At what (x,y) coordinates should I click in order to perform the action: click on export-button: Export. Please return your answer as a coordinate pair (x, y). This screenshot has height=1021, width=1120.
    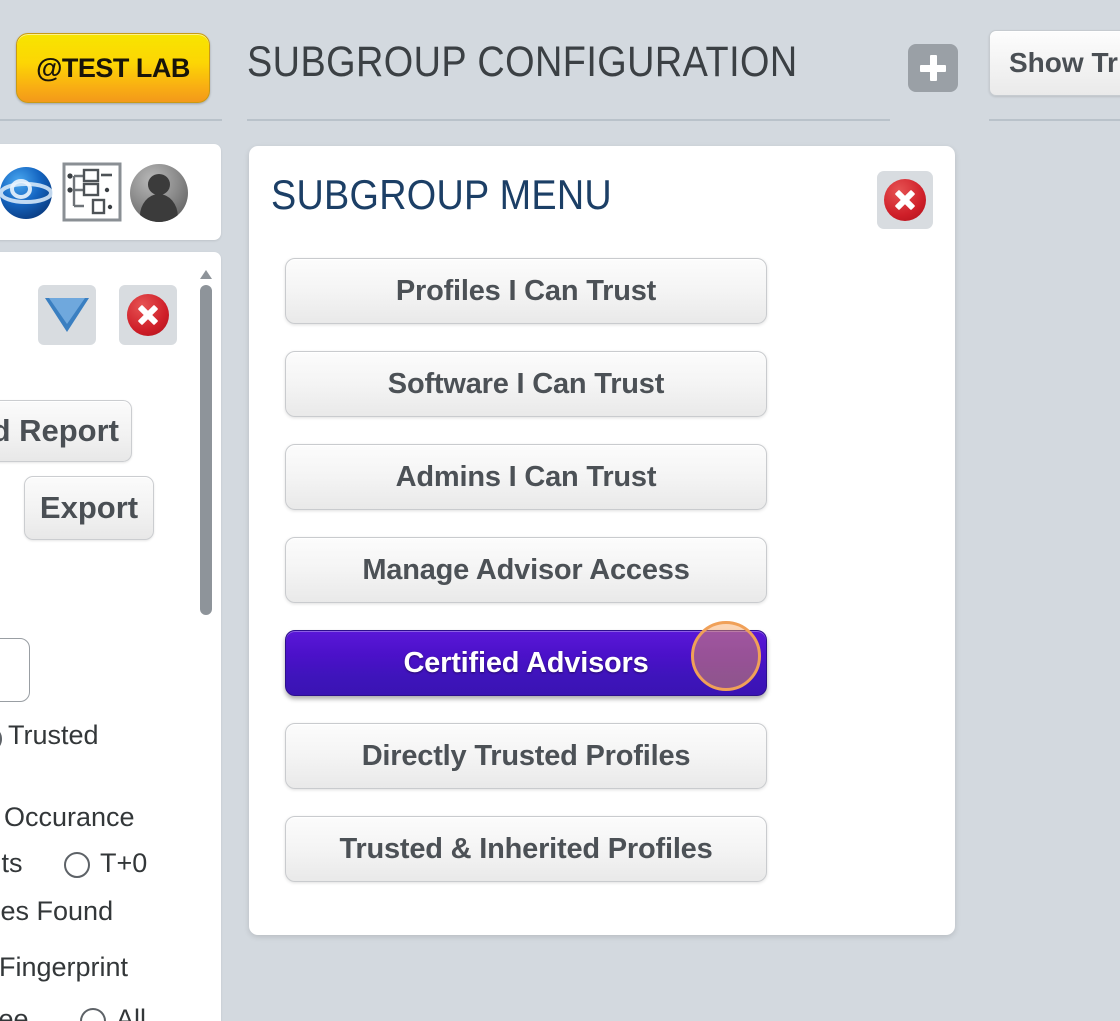
    Looking at the image, I should click on (89, 508).